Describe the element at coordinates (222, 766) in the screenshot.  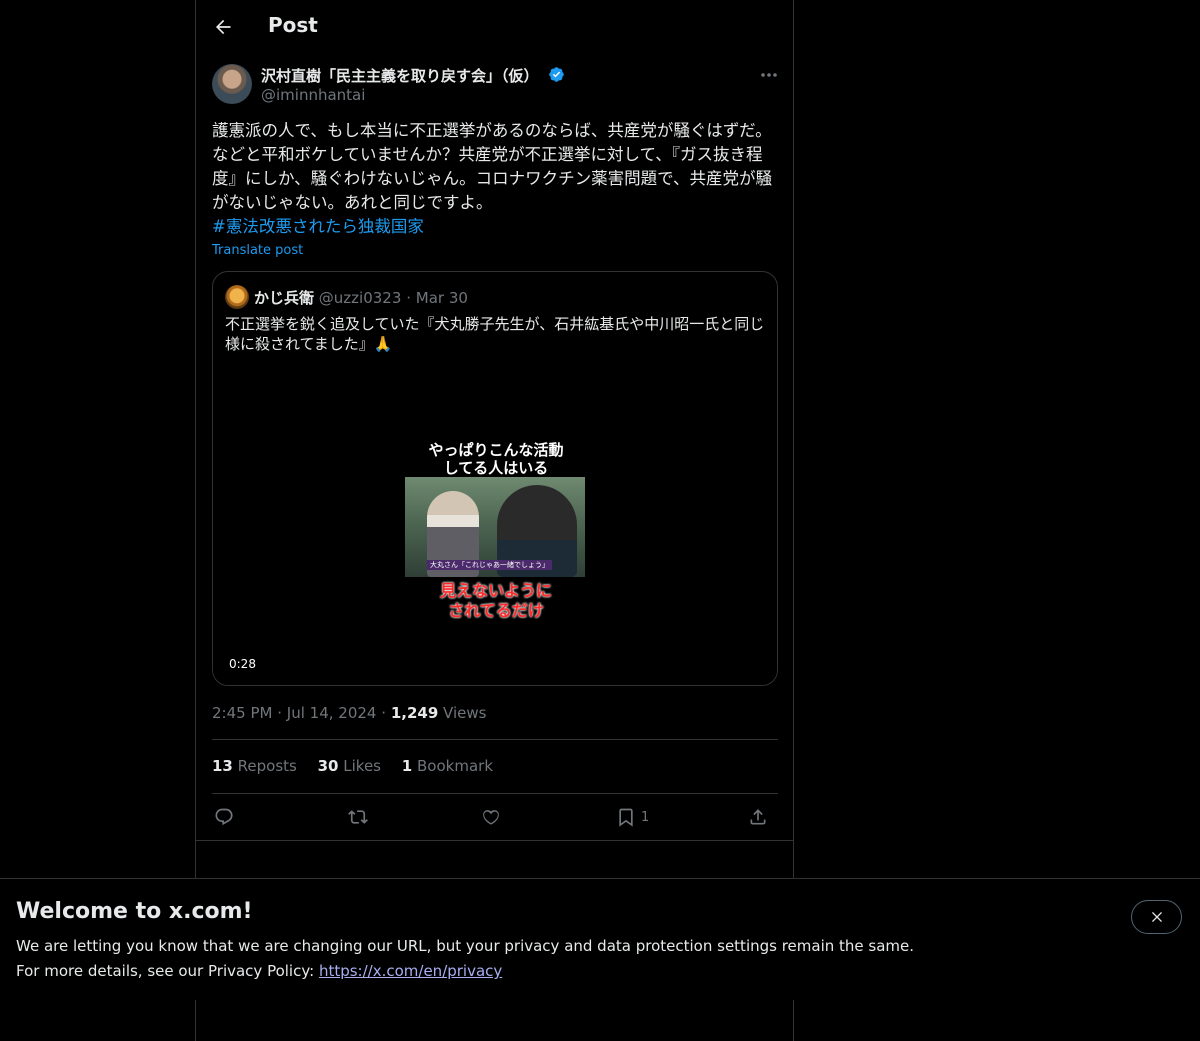
I see `reposts-count: 13` at that location.